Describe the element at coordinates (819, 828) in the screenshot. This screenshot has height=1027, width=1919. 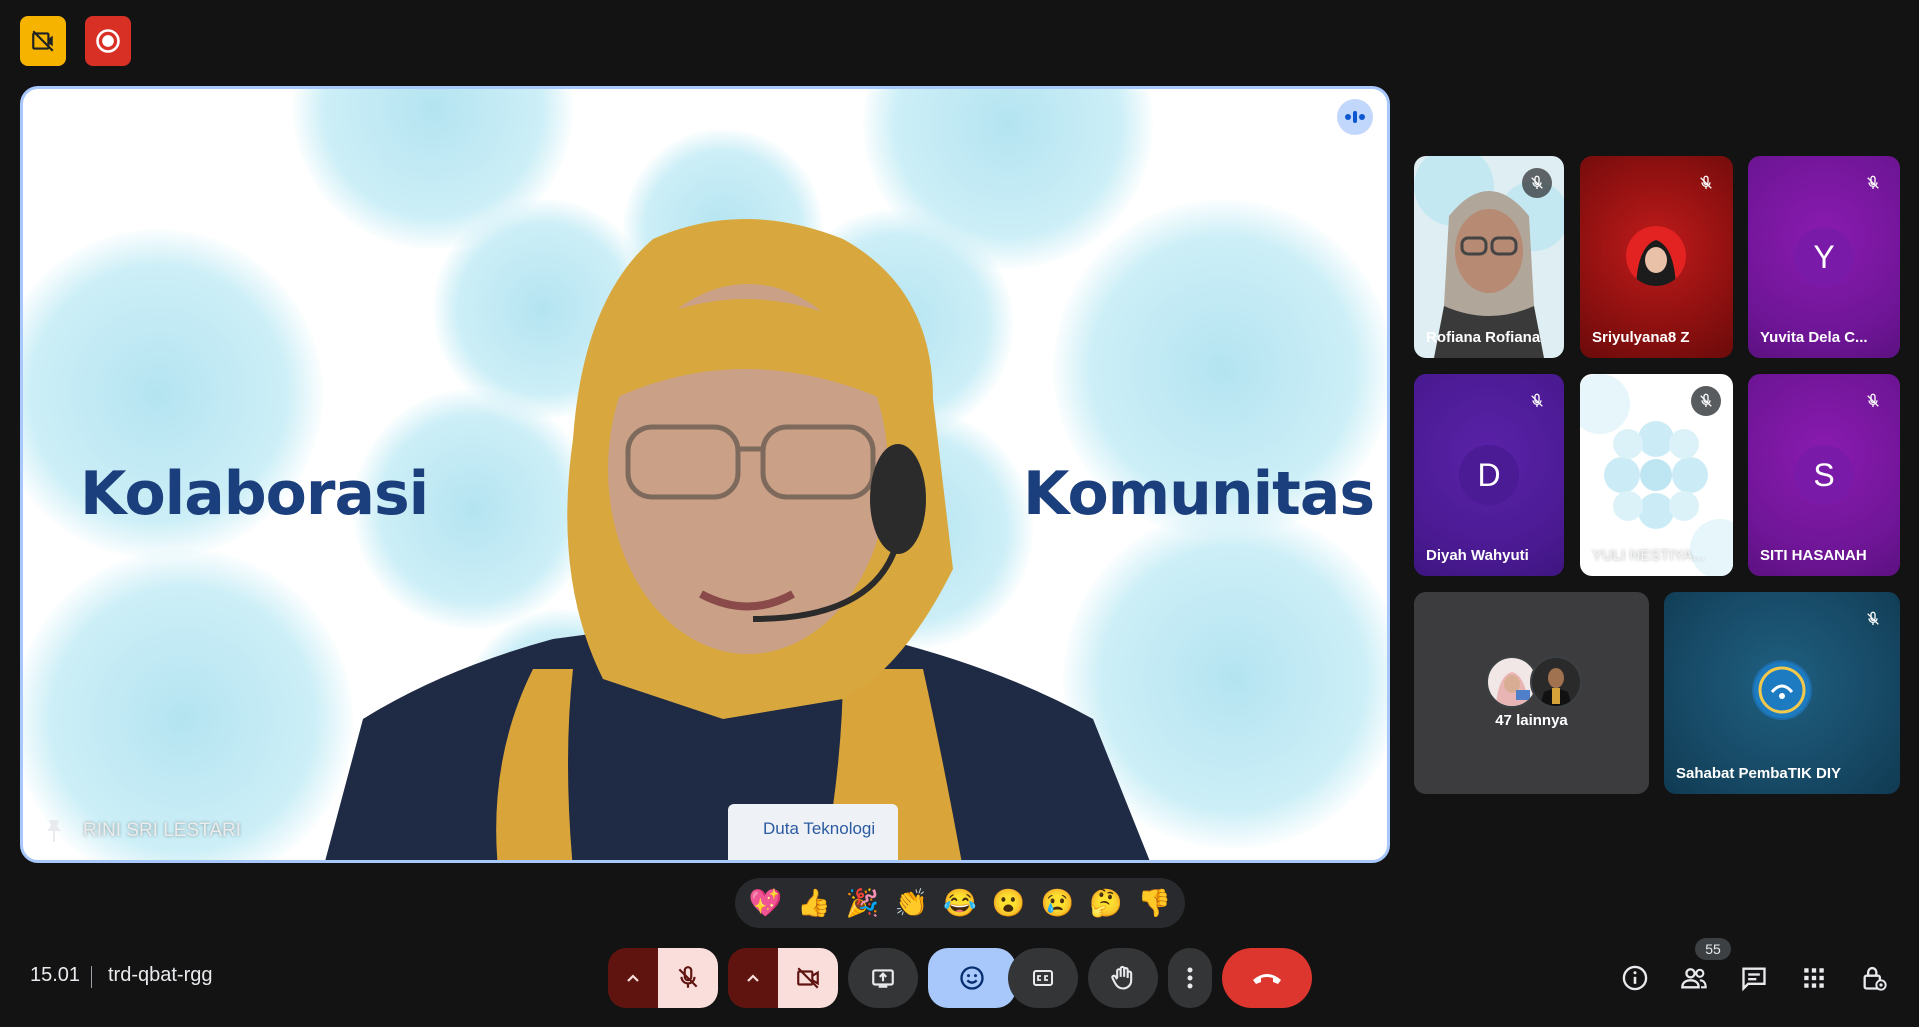
I see `vest-logo-text: Duta Teknologi` at that location.